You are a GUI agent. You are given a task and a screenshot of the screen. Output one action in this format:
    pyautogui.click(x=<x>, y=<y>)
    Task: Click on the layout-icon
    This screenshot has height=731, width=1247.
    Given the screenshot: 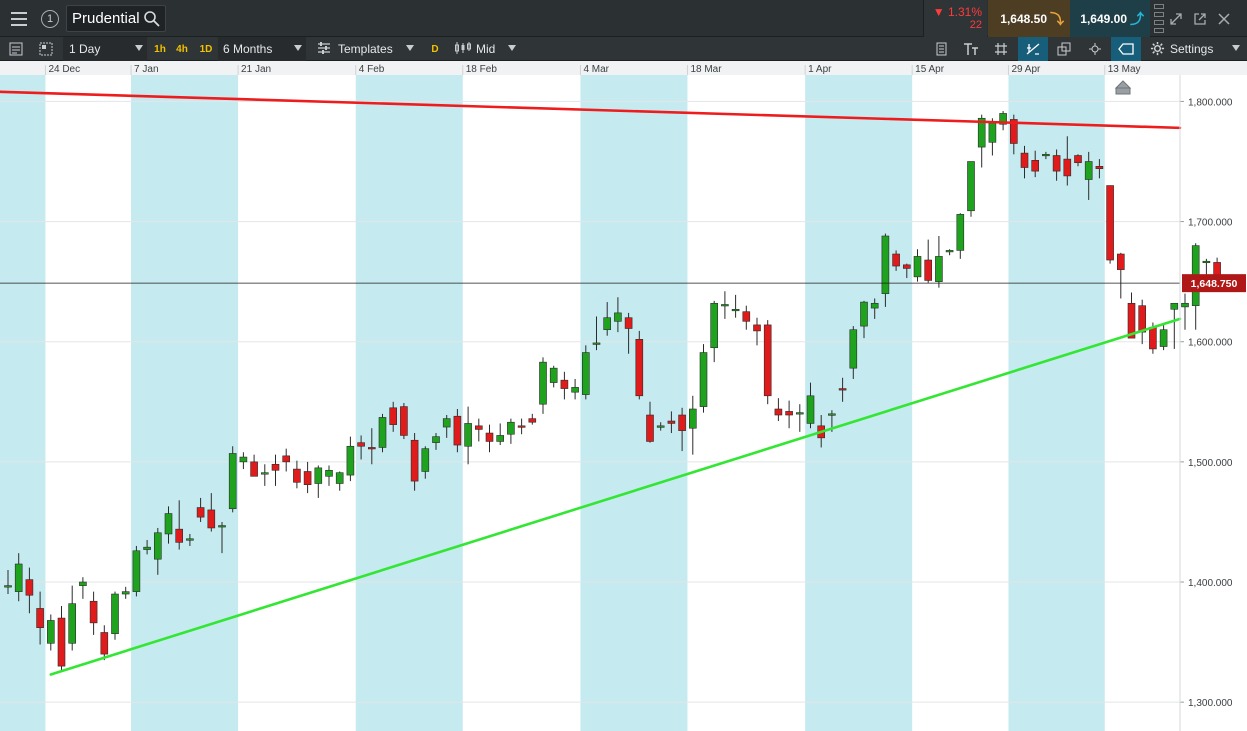 What is the action you would take?
    pyautogui.click(x=46, y=49)
    